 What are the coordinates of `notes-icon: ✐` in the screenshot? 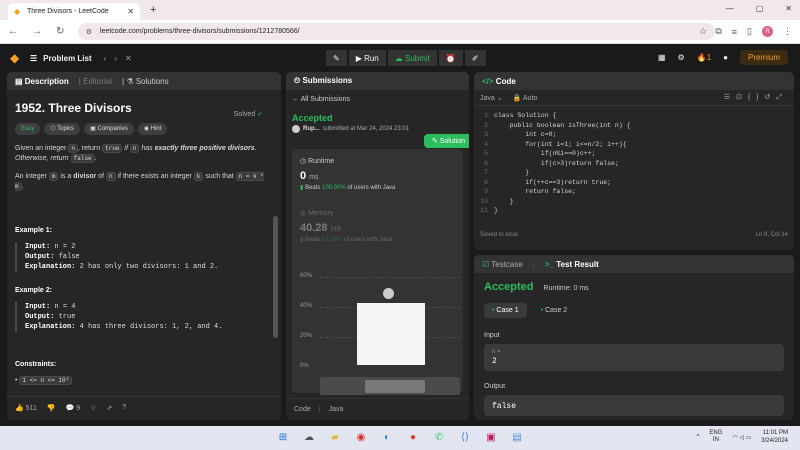 It's located at (475, 58).